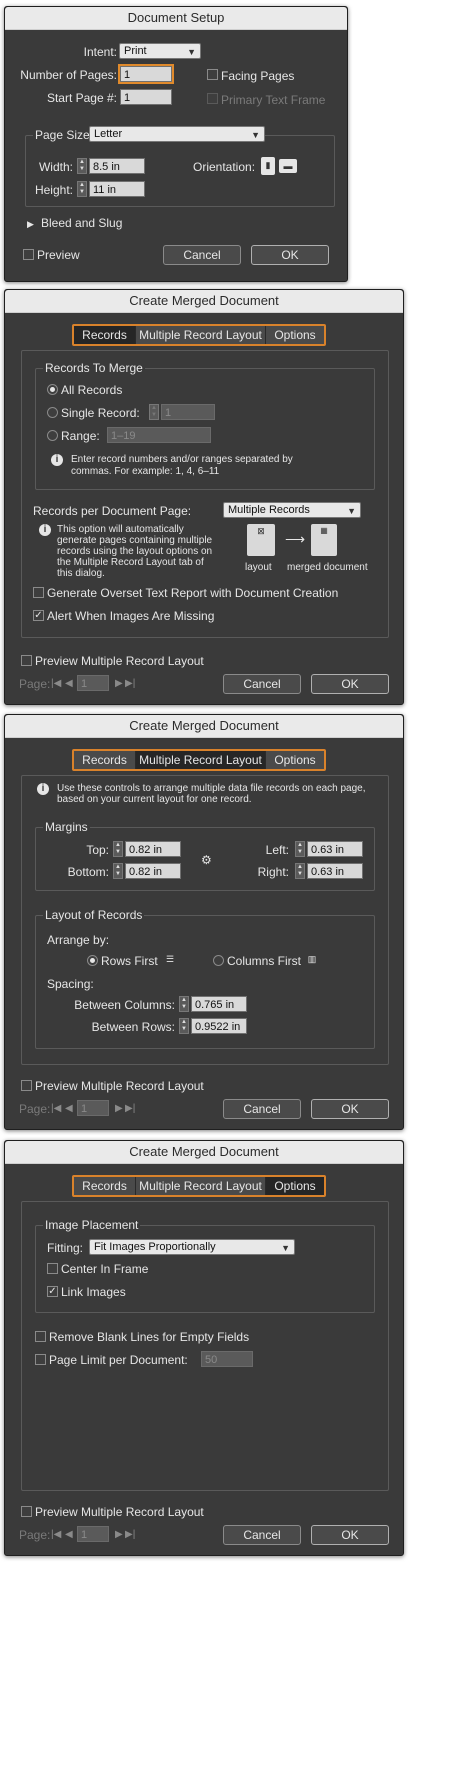 This screenshot has height=1767, width=463. Describe the element at coordinates (30, 224) in the screenshot. I see `bleed-disclosure-icon: ▶` at that location.